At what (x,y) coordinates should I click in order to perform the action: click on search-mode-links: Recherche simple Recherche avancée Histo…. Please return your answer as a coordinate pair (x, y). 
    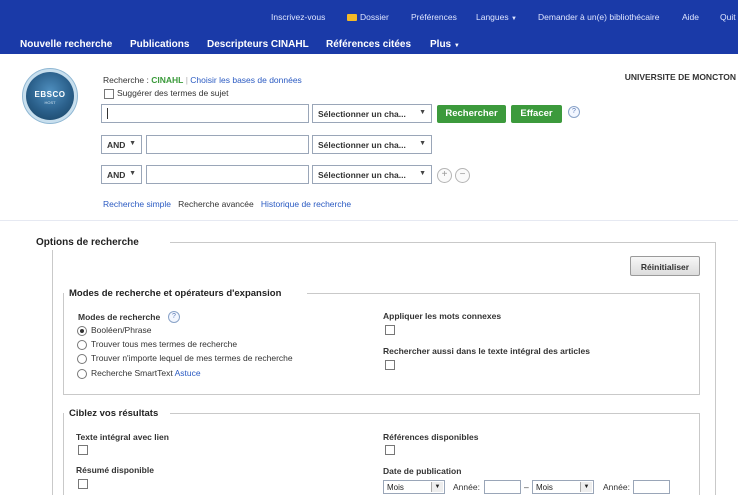
    Looking at the image, I should click on (227, 204).